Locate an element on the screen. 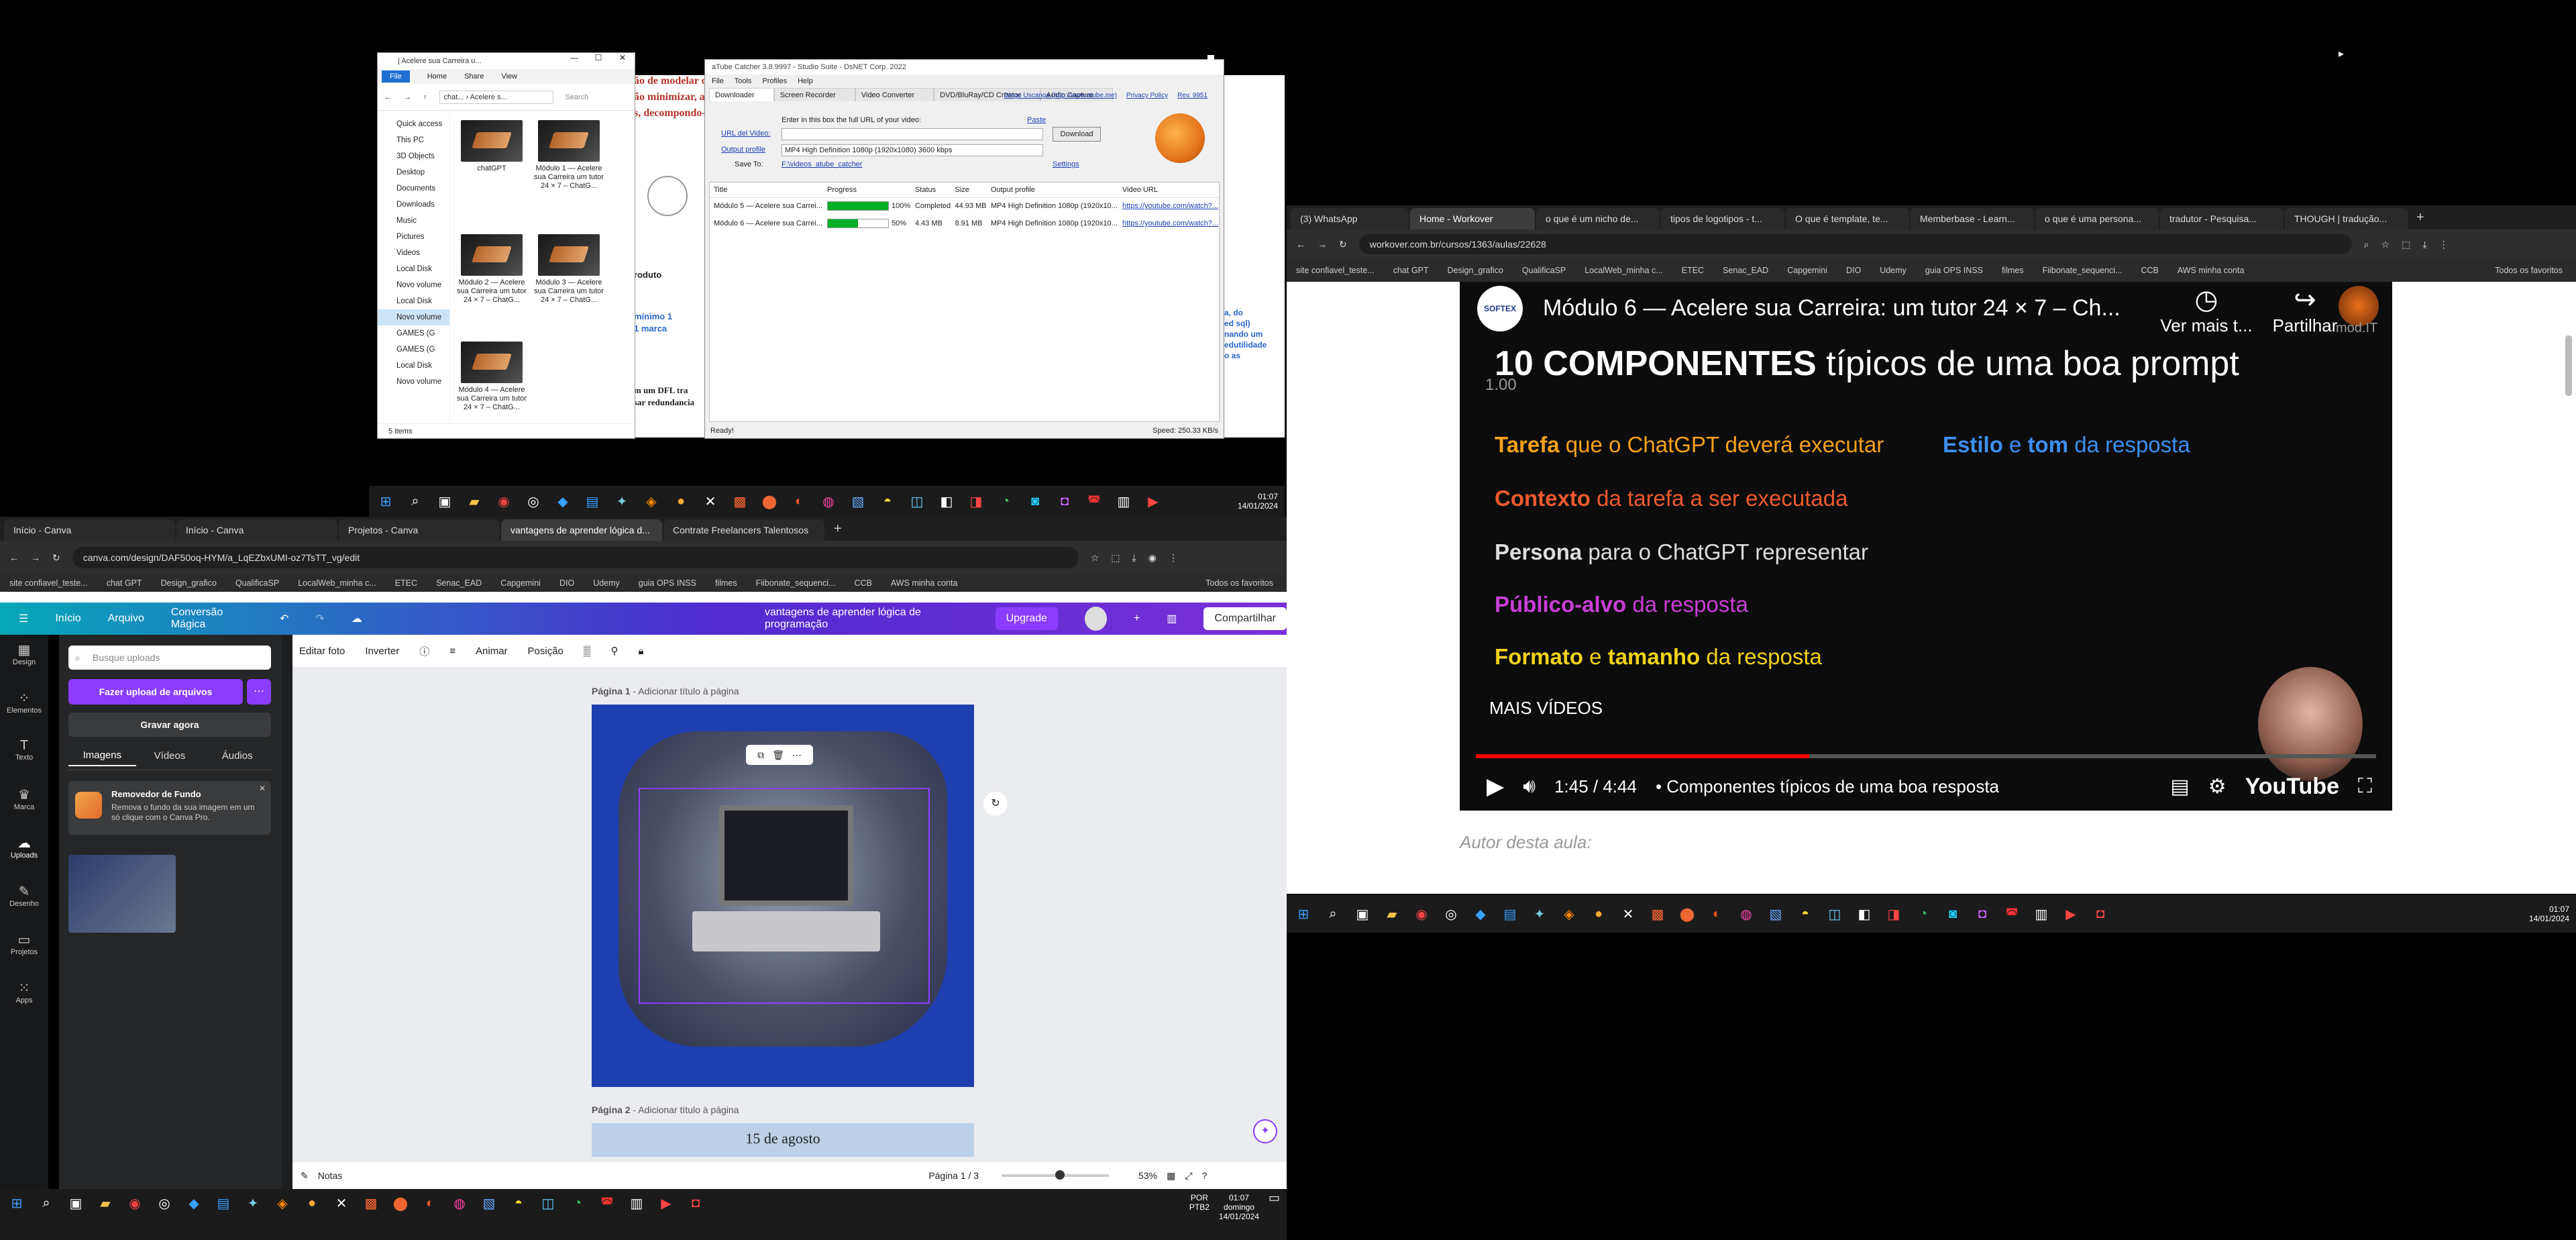 The image size is (2576, 1240). bookmark: ETEC is located at coordinates (1693, 270).